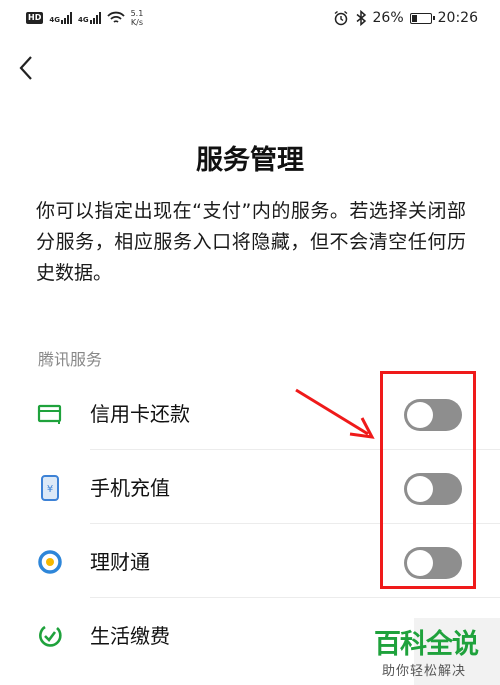 The height and width of the screenshot is (685, 500). What do you see at coordinates (50, 636) in the screenshot?
I see `utility-payment-icon` at bounding box center [50, 636].